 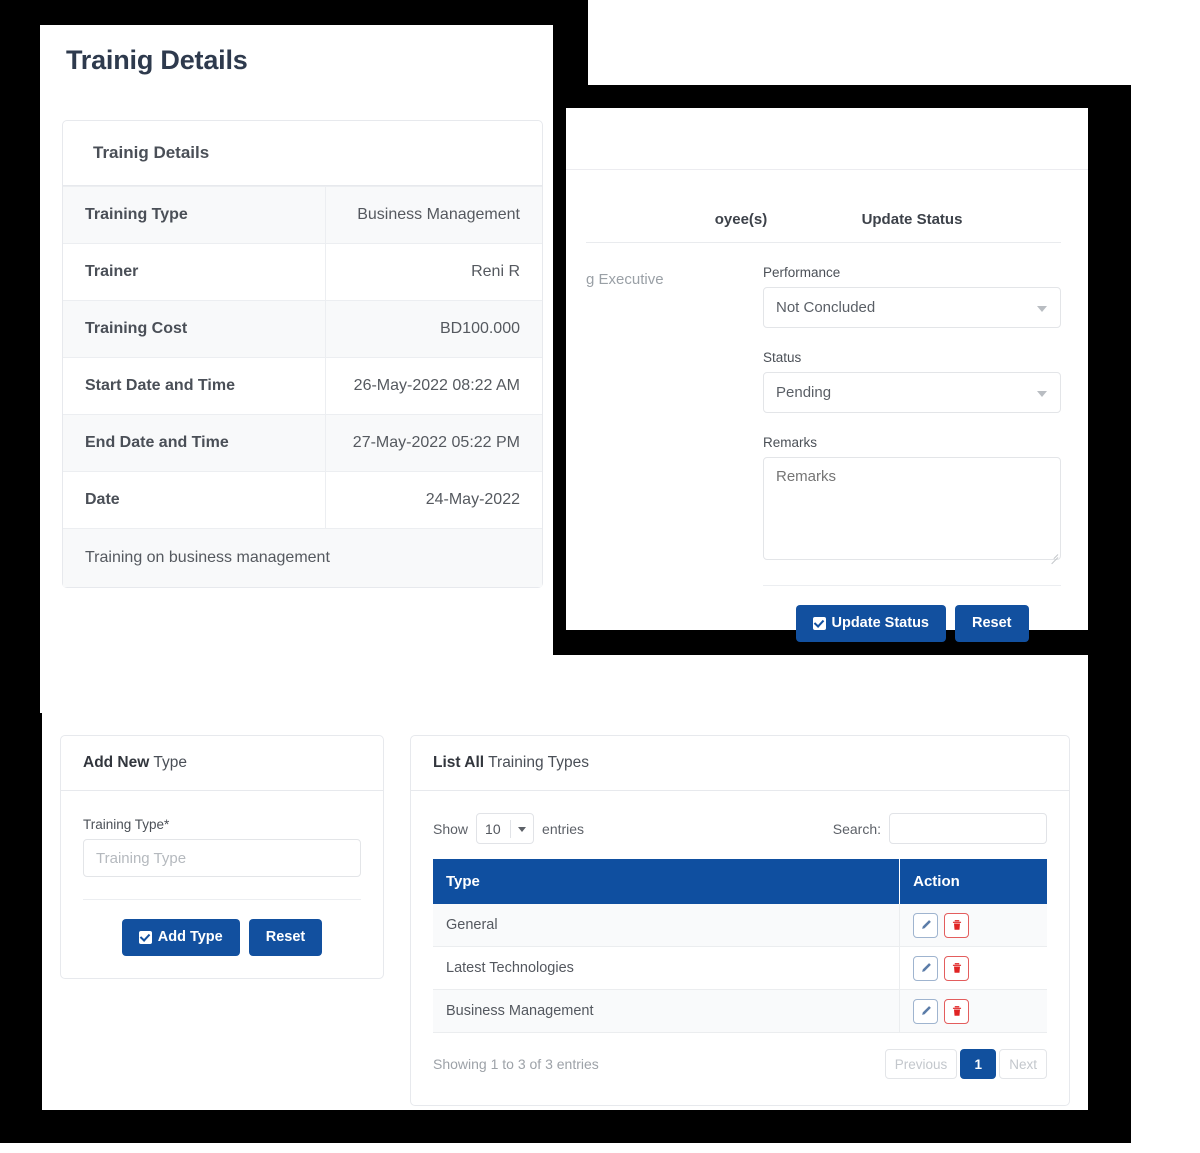 What do you see at coordinates (302, 153) in the screenshot?
I see `trainig-details-card-title: Trainig Details` at bounding box center [302, 153].